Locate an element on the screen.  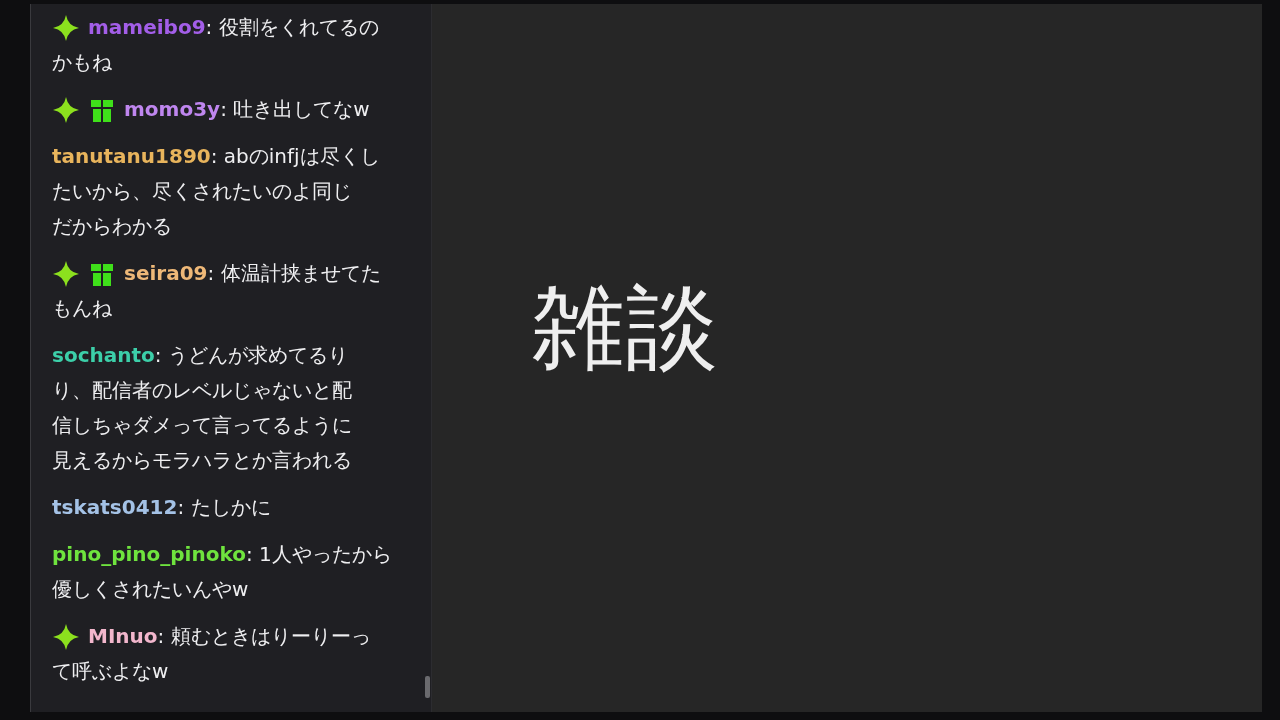
chat-text: : うどんが求めてるり is located at coordinates (251, 355).